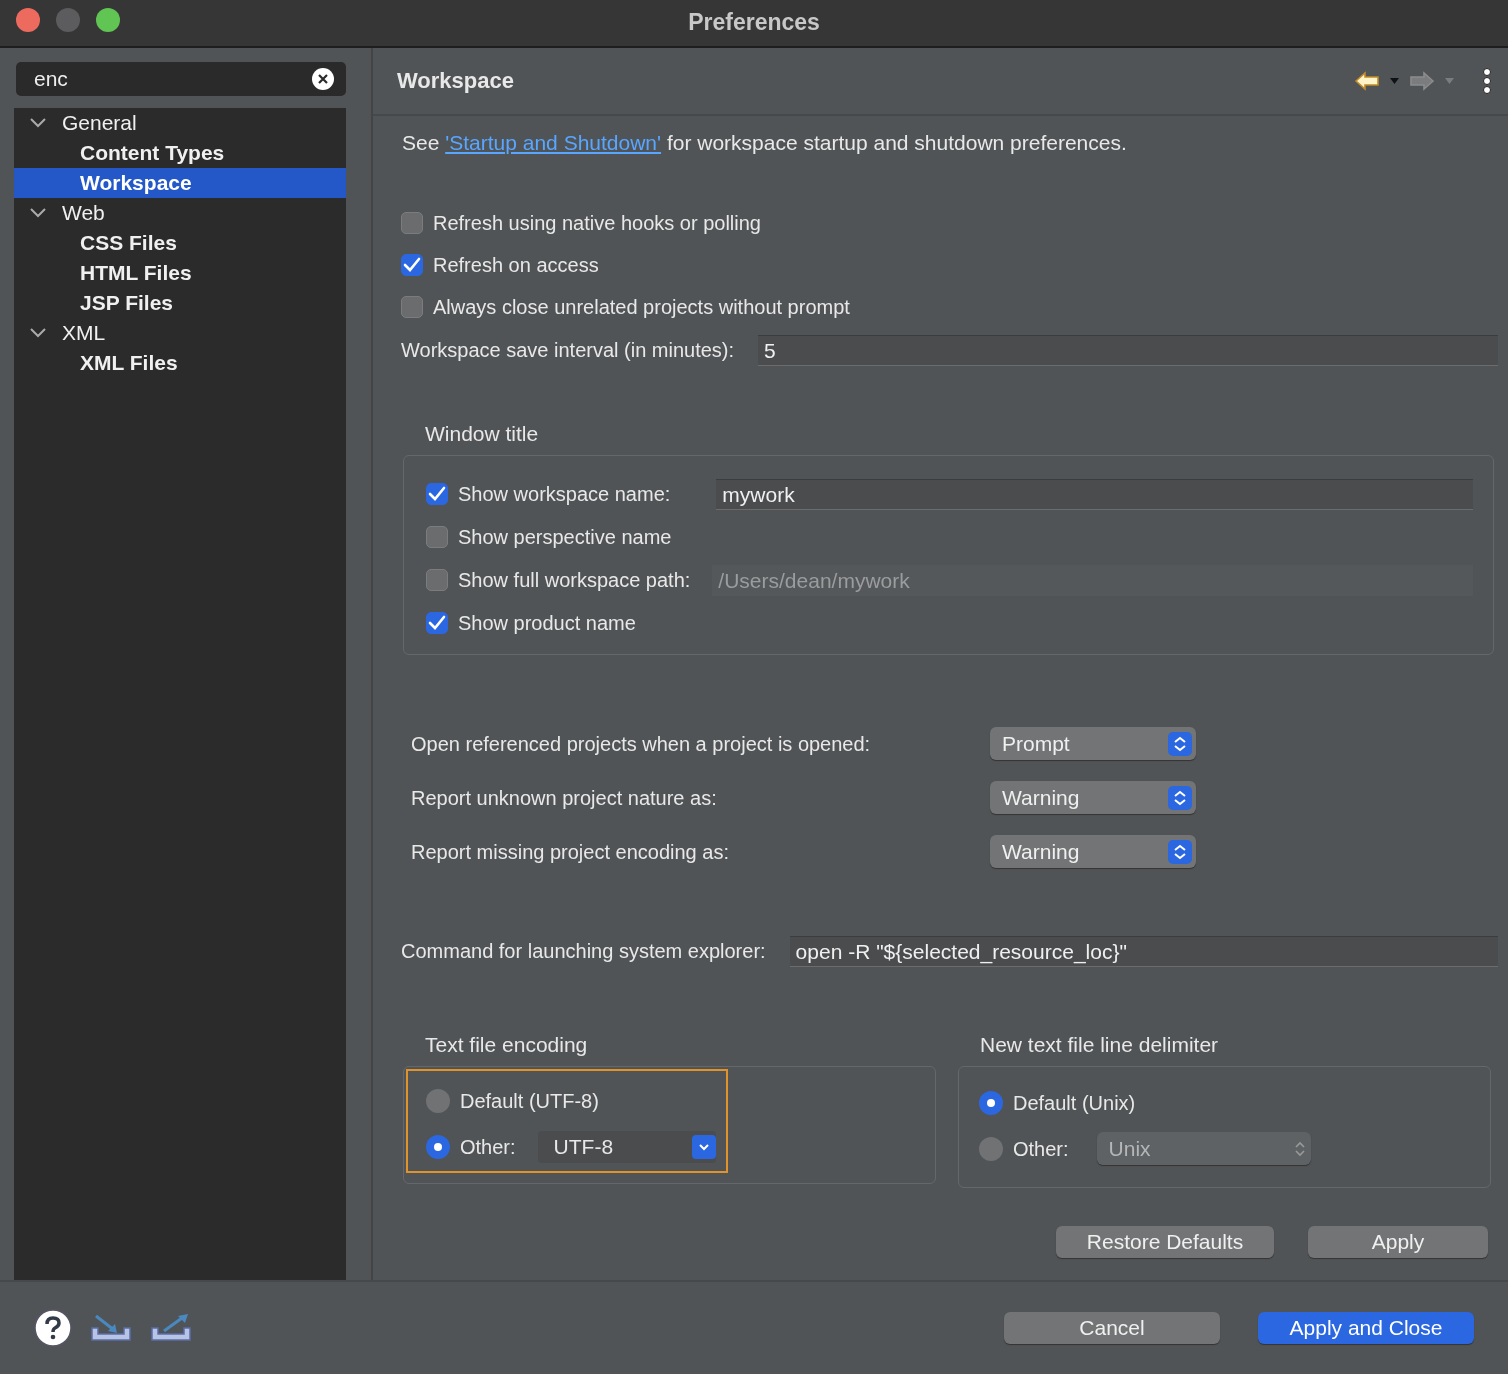 The width and height of the screenshot is (1508, 1374). Describe the element at coordinates (180, 213) in the screenshot. I see `tree-item: Web` at that location.